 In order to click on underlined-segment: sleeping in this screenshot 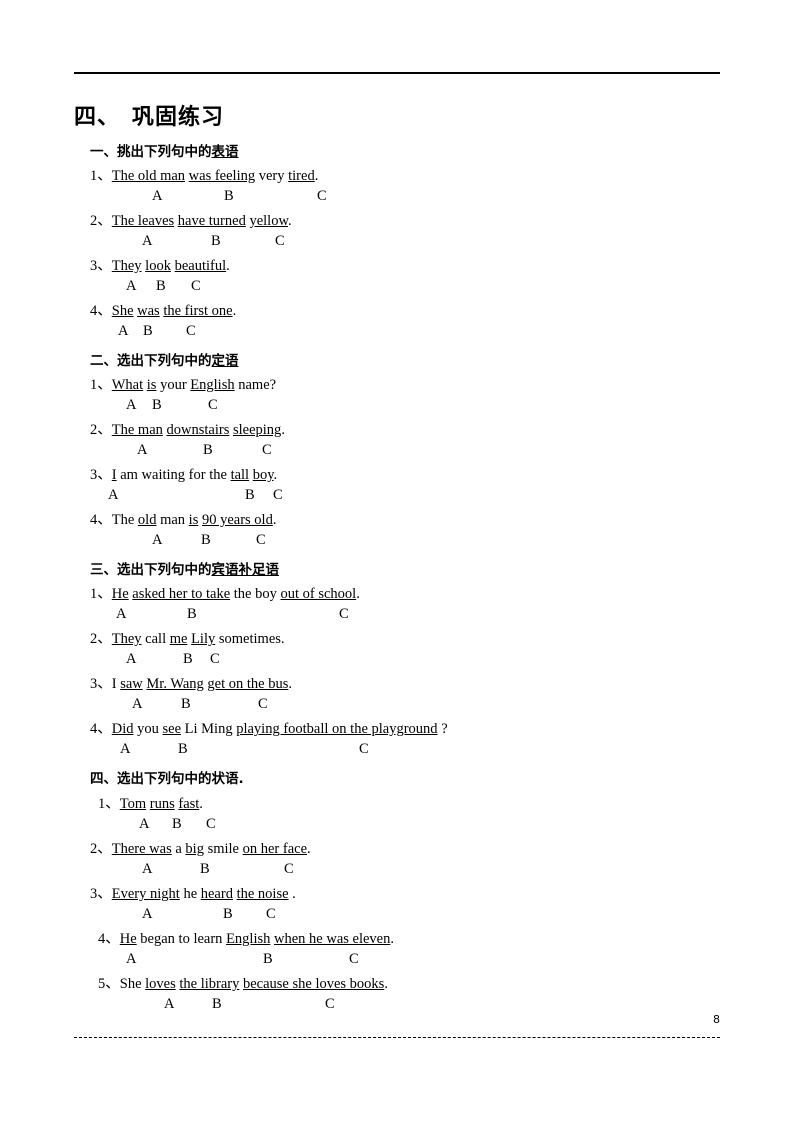, I will do `click(257, 430)`.